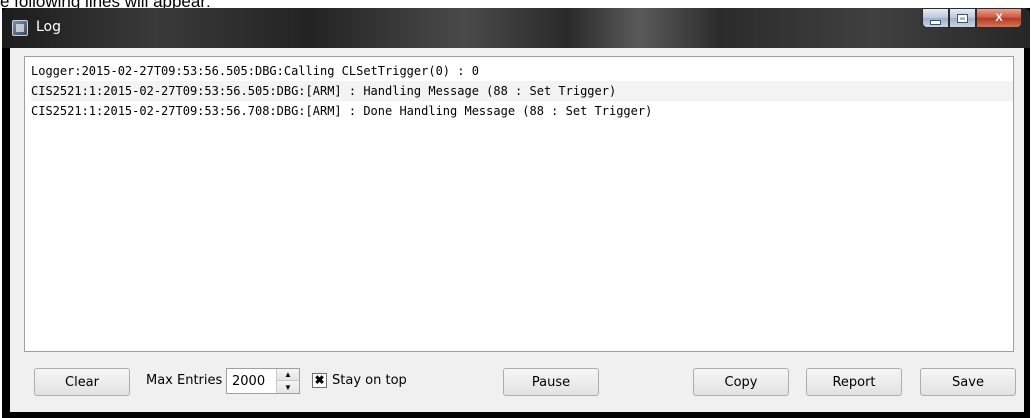 This screenshot has width=1031, height=418. What do you see at coordinates (254, 381) in the screenshot?
I see `max-entries-input` at bounding box center [254, 381].